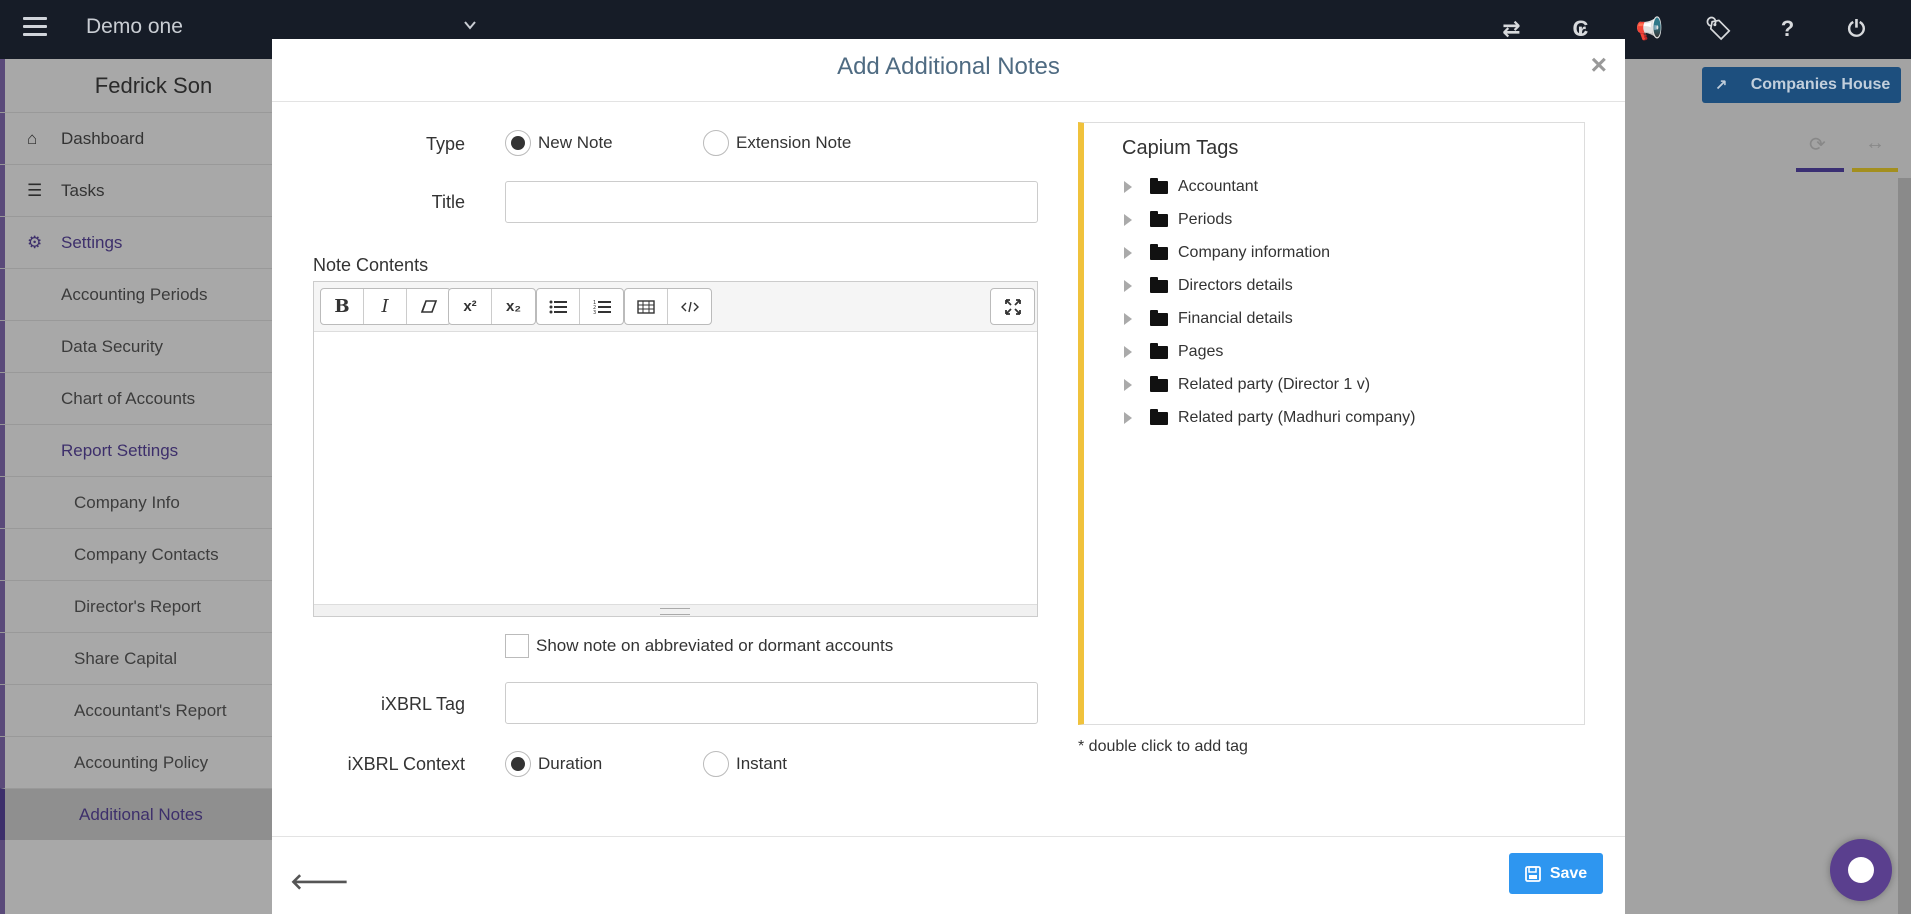 Image resolution: width=1911 pixels, height=914 pixels. What do you see at coordinates (319, 882) in the screenshot?
I see `back-arrow-icon: 🡐` at bounding box center [319, 882].